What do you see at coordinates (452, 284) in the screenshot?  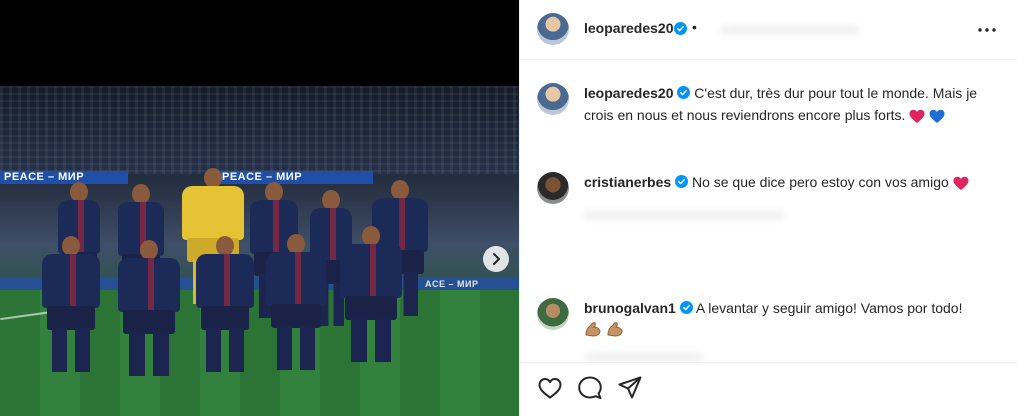 I see `ad-board-low-text: ACE – МИР` at bounding box center [452, 284].